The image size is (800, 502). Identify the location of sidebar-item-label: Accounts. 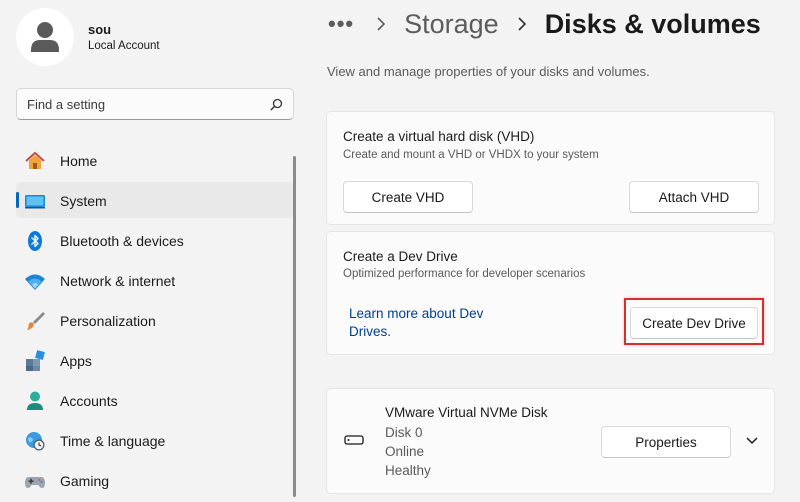
(89, 401).